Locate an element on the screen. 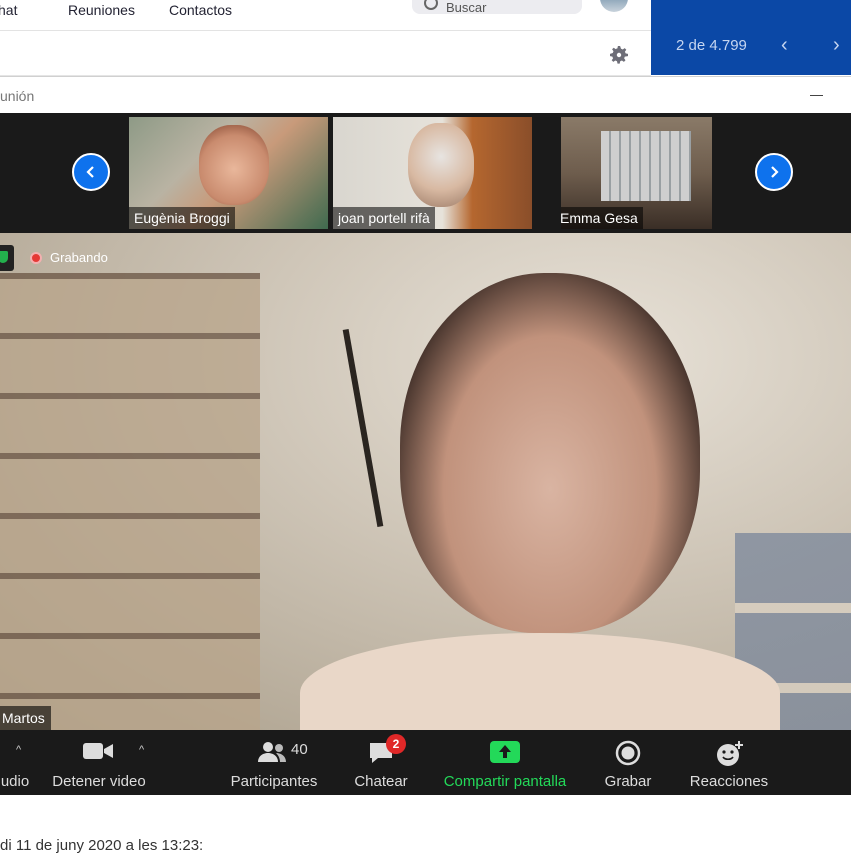 The image size is (851, 854). gear-icon is located at coordinates (619, 55).